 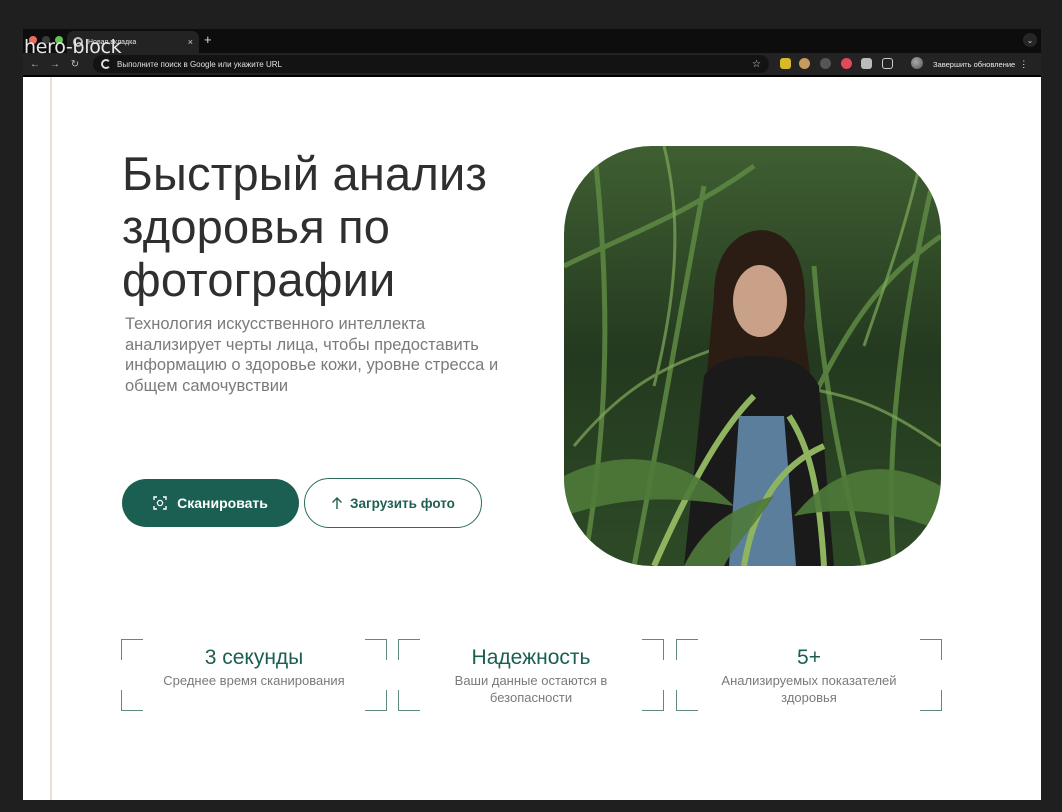 What do you see at coordinates (35, 64) in the screenshot?
I see `back-icon: ←` at bounding box center [35, 64].